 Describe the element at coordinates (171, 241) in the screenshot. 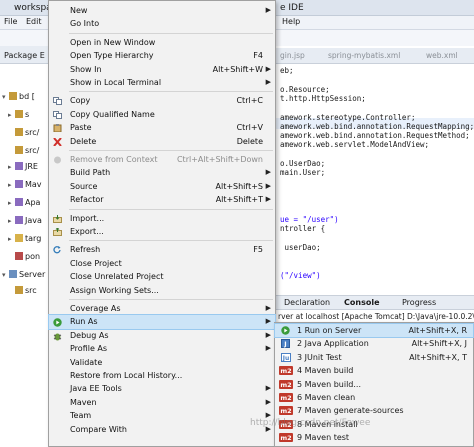

I see `menu-separator` at that location.